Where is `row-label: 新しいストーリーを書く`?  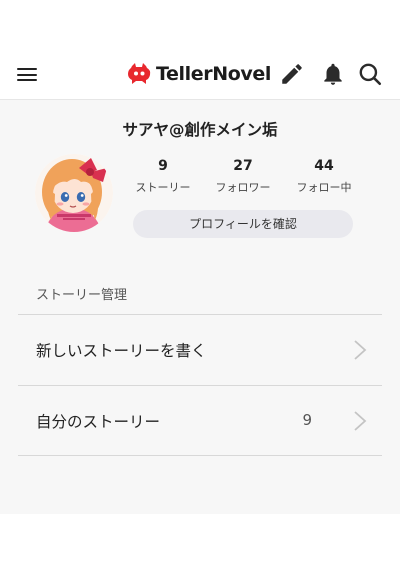 row-label: 新しいストーリーを書く is located at coordinates (121, 351).